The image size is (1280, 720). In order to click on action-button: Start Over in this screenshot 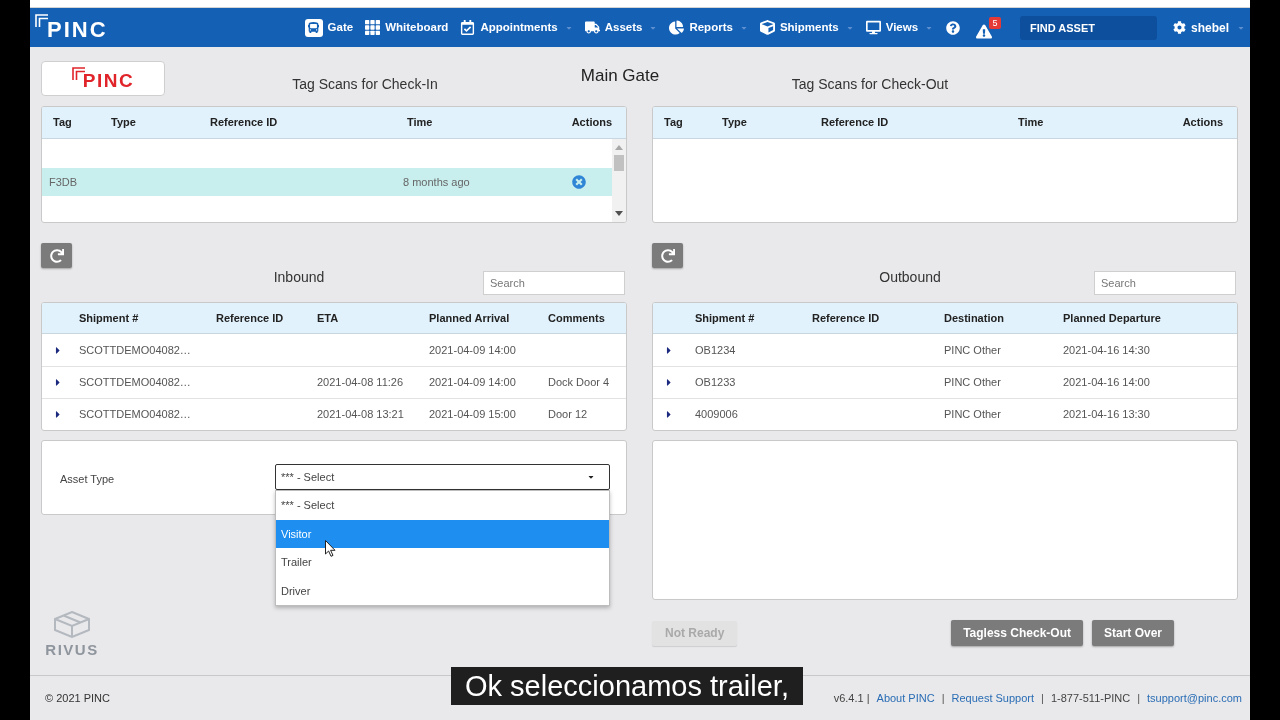, I will do `click(1132, 633)`.